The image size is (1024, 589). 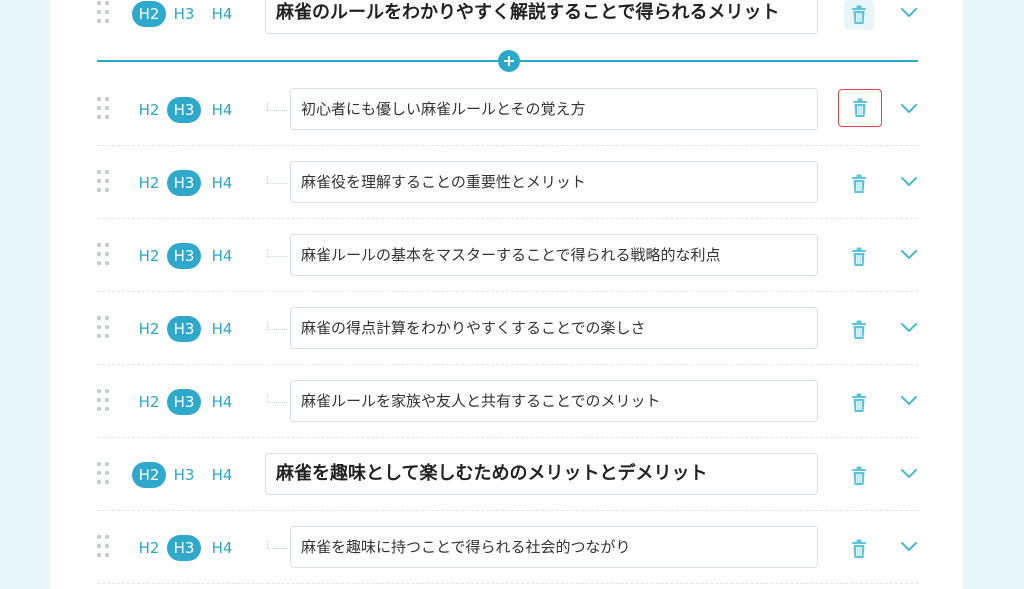 What do you see at coordinates (554, 255) in the screenshot?
I see `heading-text-field: 麻雀ルールの基本をマスターすることで得られる戦略的な利点` at bounding box center [554, 255].